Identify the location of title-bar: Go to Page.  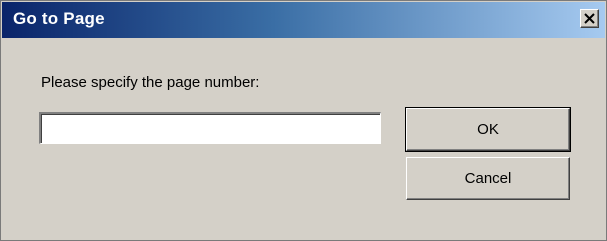
(303, 20).